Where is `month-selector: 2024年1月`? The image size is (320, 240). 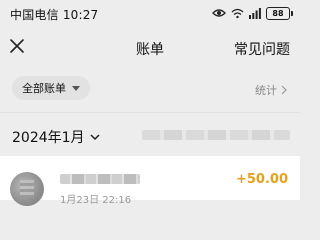 month-selector: 2024年1月 is located at coordinates (56, 137).